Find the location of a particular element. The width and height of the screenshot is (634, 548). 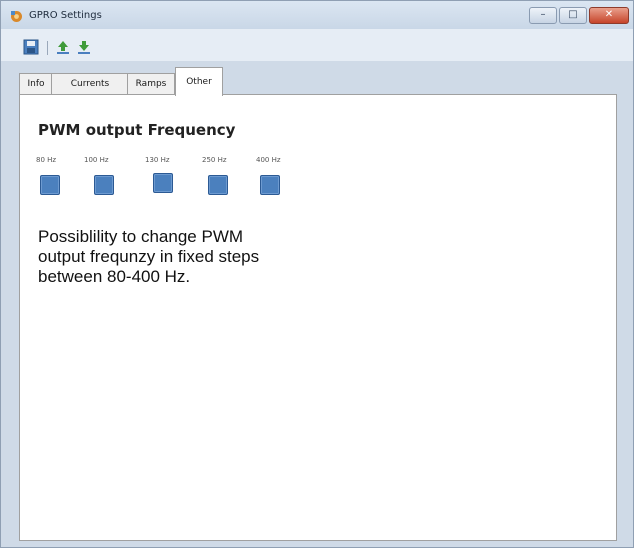

toolbar-separator is located at coordinates (47, 48).